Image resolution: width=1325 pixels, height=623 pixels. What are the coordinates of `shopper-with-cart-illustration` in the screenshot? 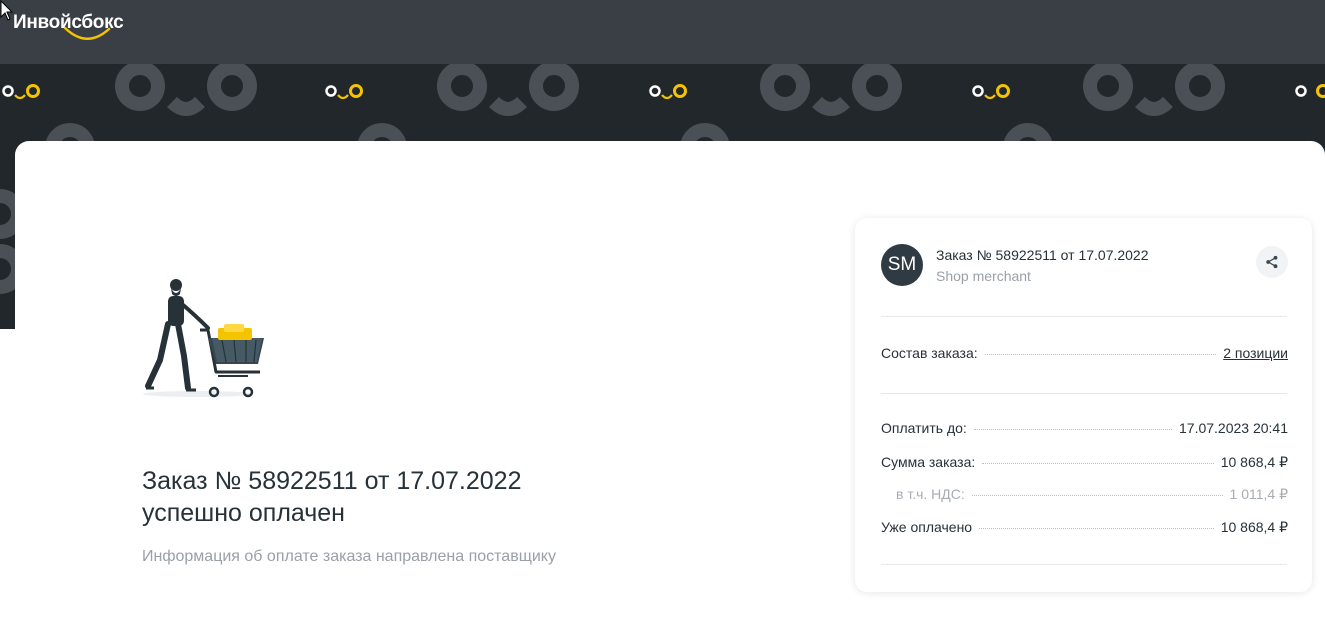 It's located at (203, 338).